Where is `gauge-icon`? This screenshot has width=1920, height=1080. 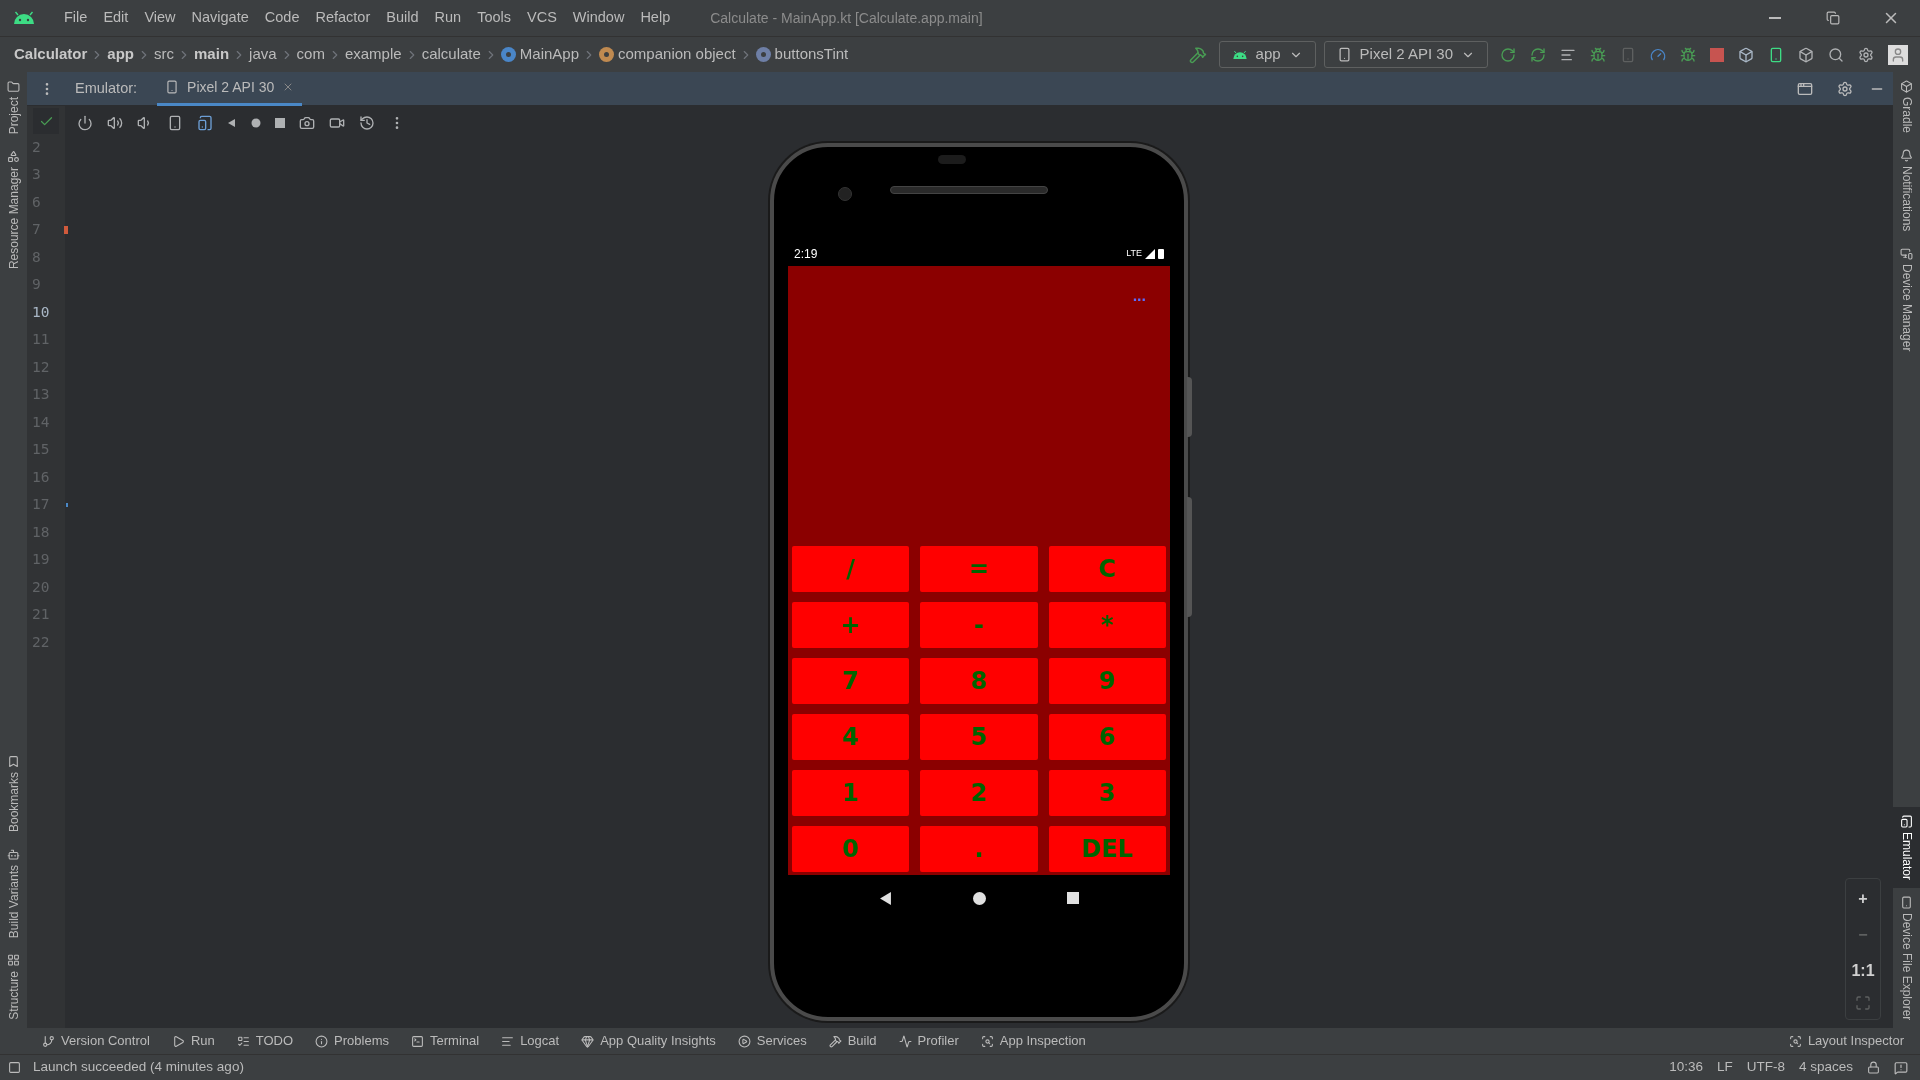
gauge-icon is located at coordinates (1658, 54).